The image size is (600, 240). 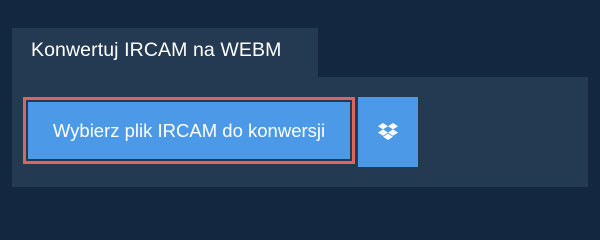 I want to click on dropbox-button, so click(x=388, y=132).